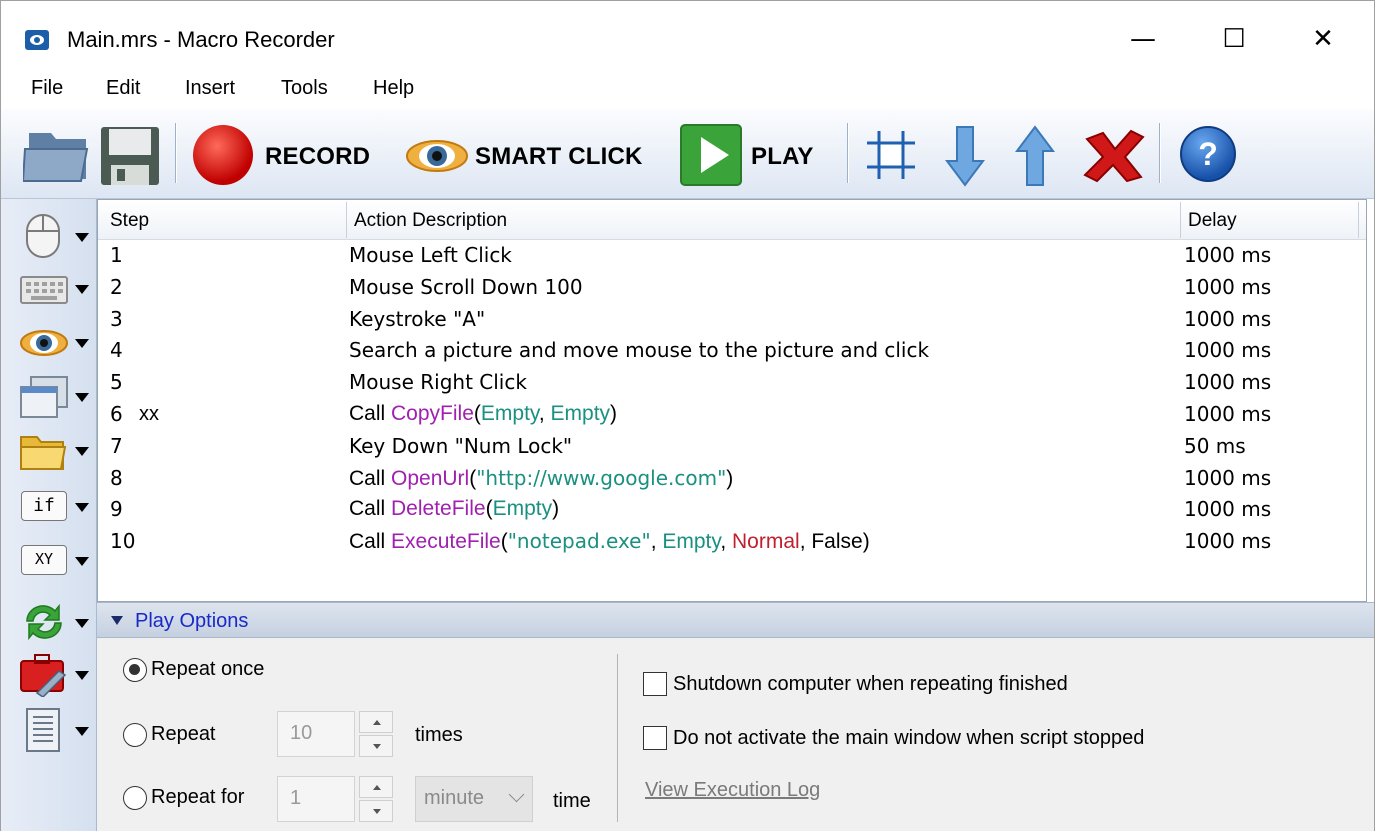 This screenshot has width=1375, height=831. What do you see at coordinates (438, 508) in the screenshot?
I see `function-name: DeleteFile` at bounding box center [438, 508].